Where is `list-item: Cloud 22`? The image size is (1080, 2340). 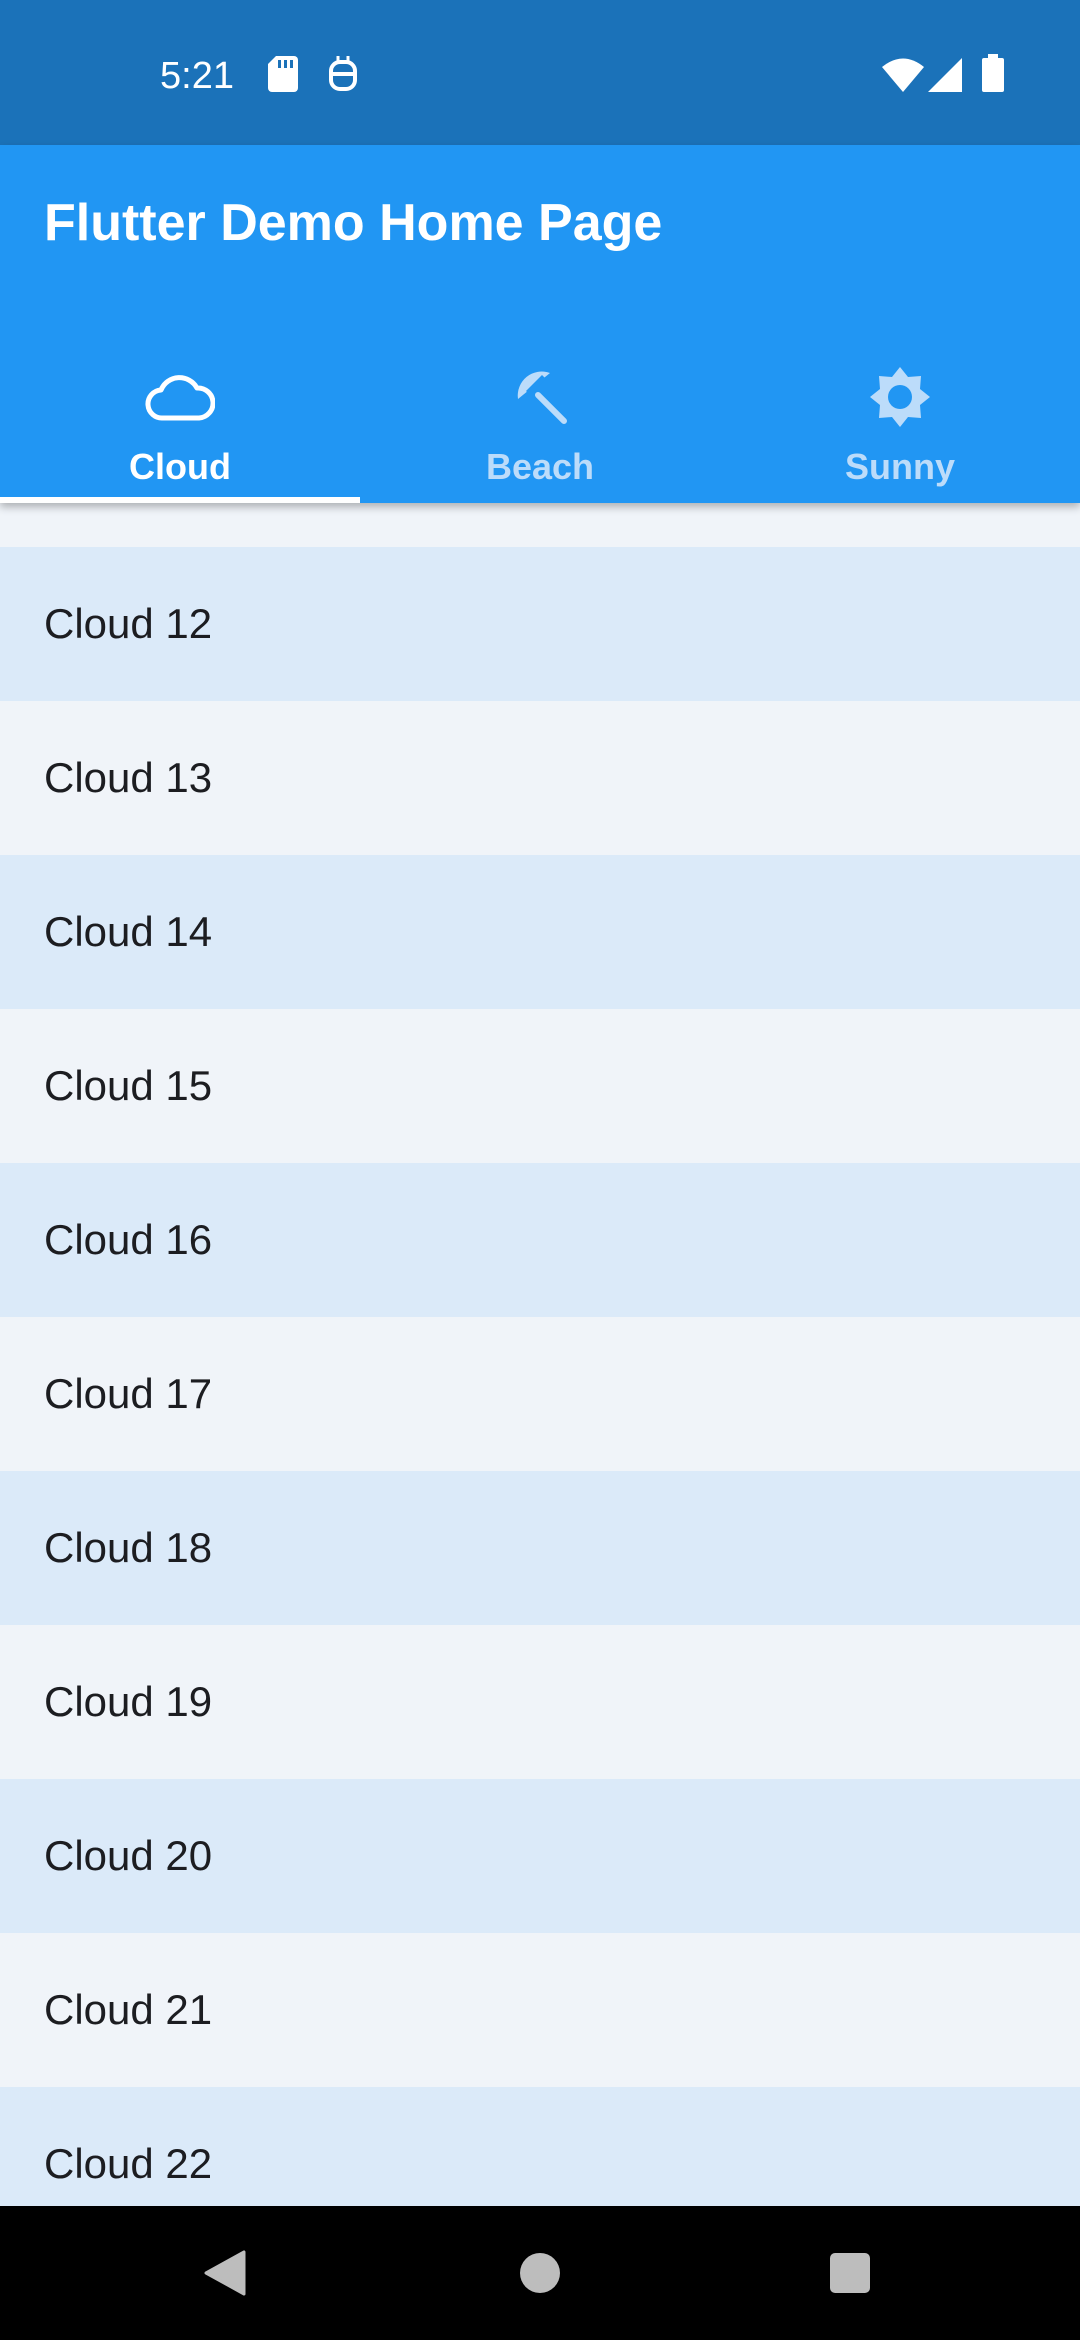 list-item: Cloud 22 is located at coordinates (540, 2146).